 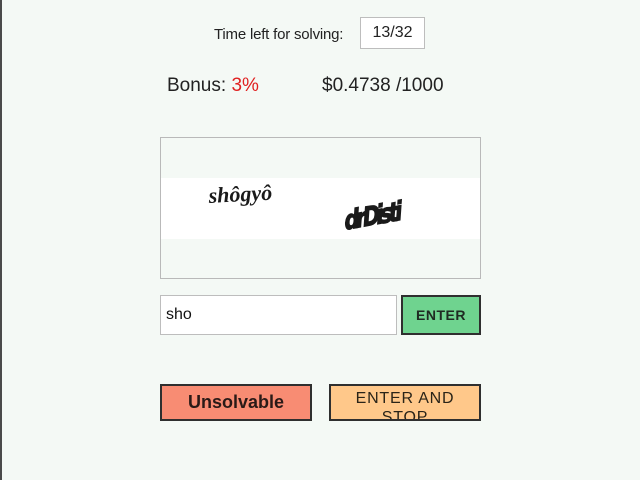 I want to click on window-edge, so click(x=1, y=240).